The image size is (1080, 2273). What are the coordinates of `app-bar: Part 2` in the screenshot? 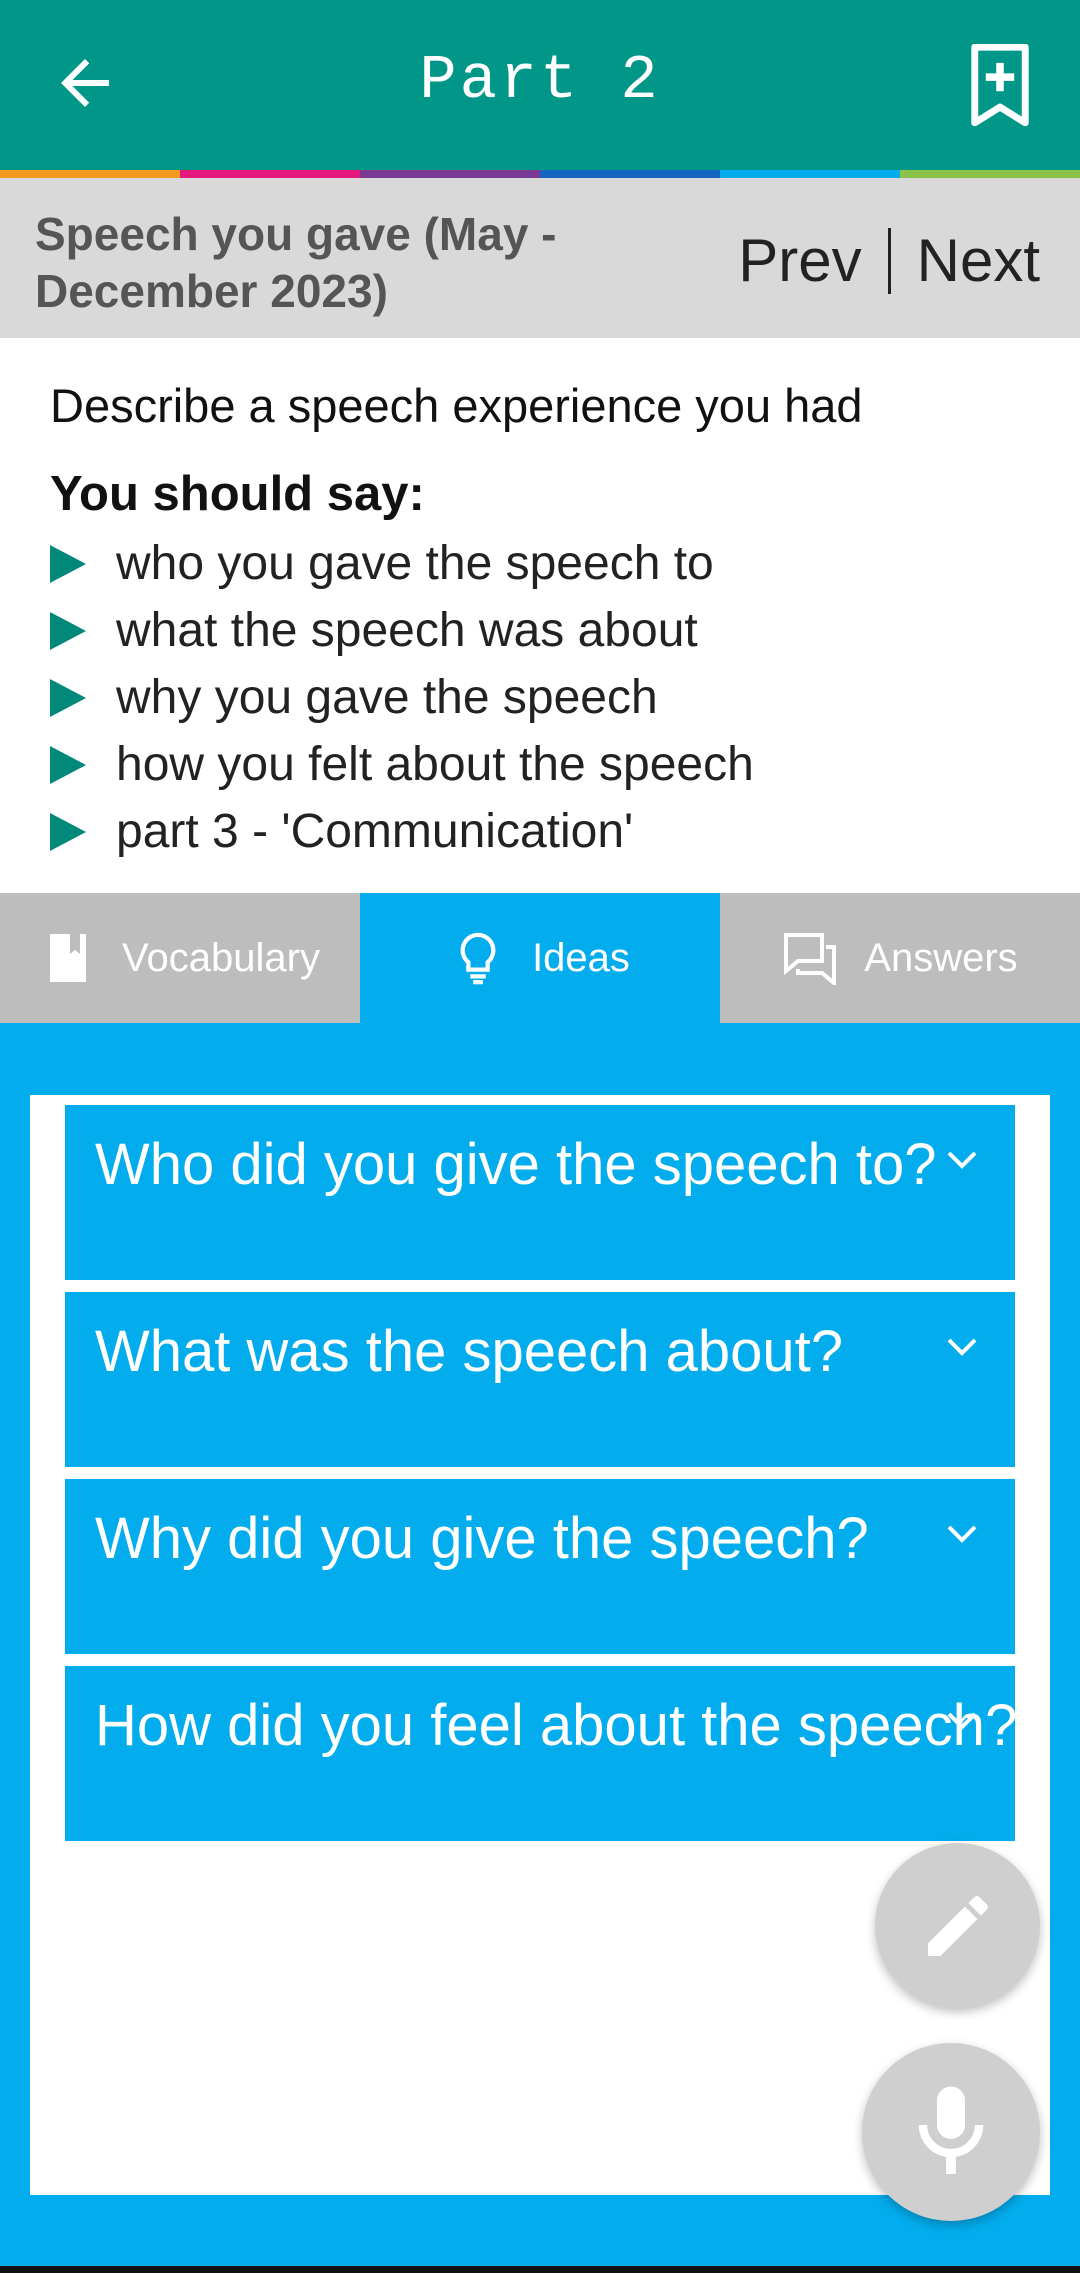 It's located at (540, 85).